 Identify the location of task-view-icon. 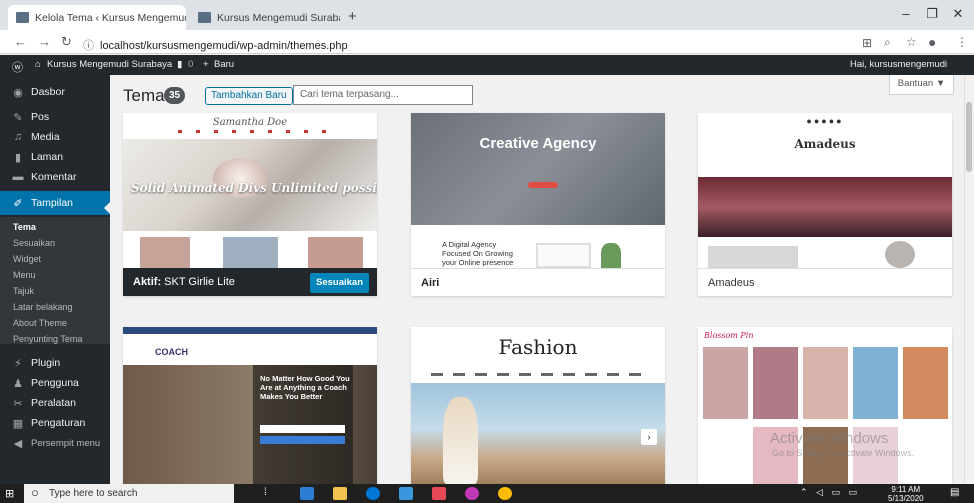
(307, 493).